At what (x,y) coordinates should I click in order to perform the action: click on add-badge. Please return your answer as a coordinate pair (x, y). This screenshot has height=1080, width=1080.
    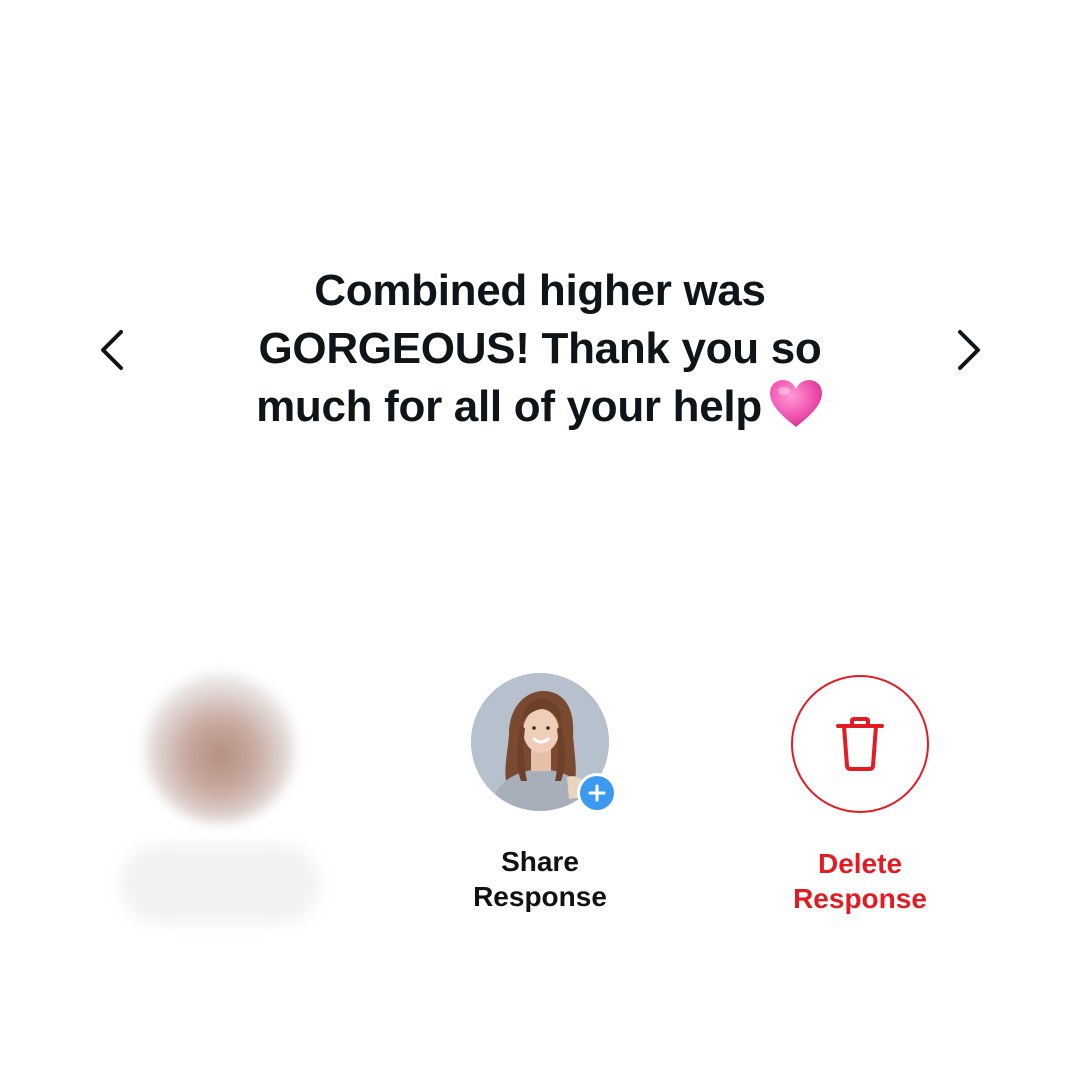
    Looking at the image, I should click on (597, 793).